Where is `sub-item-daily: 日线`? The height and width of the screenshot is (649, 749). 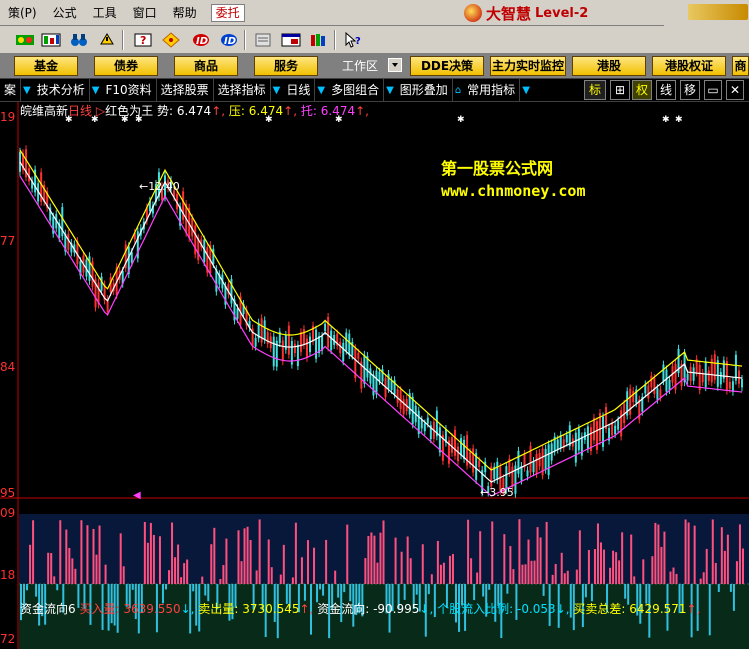 sub-item-daily: 日线 is located at coordinates (299, 90).